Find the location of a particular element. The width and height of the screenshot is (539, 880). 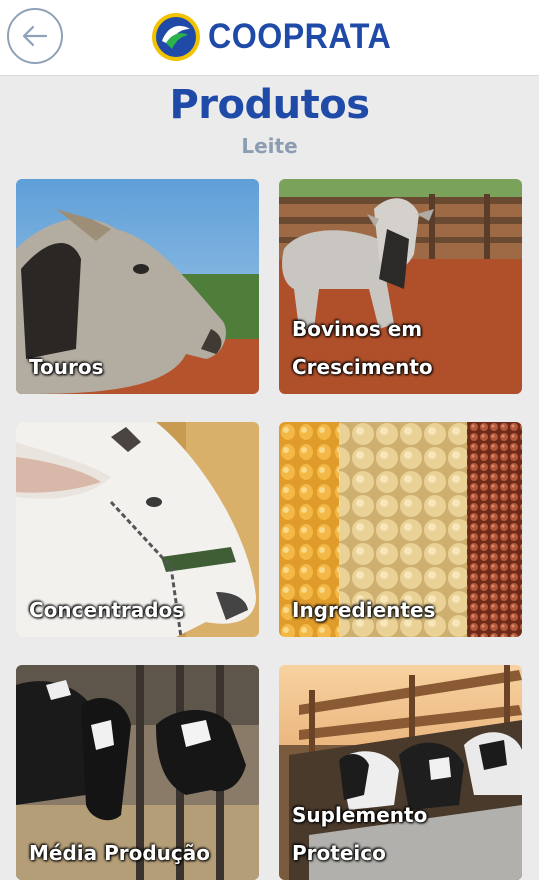

cooprata-emblem-icon is located at coordinates (176, 37).